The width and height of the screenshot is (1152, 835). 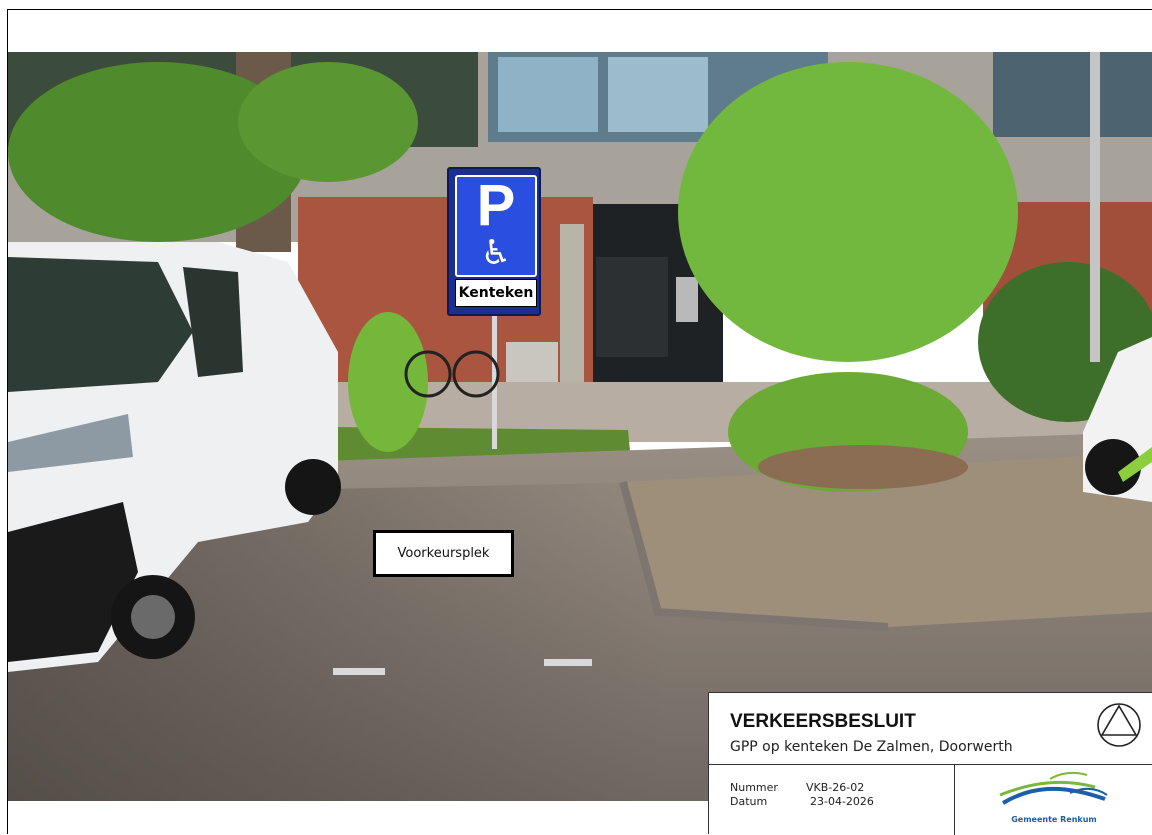 I want to click on date-label: Datum, so click(x=749, y=801).